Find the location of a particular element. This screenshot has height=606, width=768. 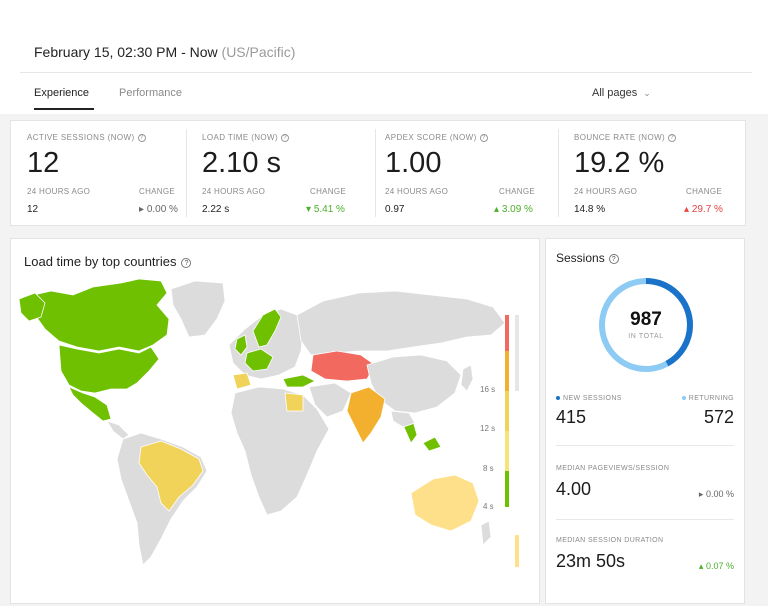

stat-label: ACTIVE SESSIONS (NOW)? is located at coordinates (86, 137).